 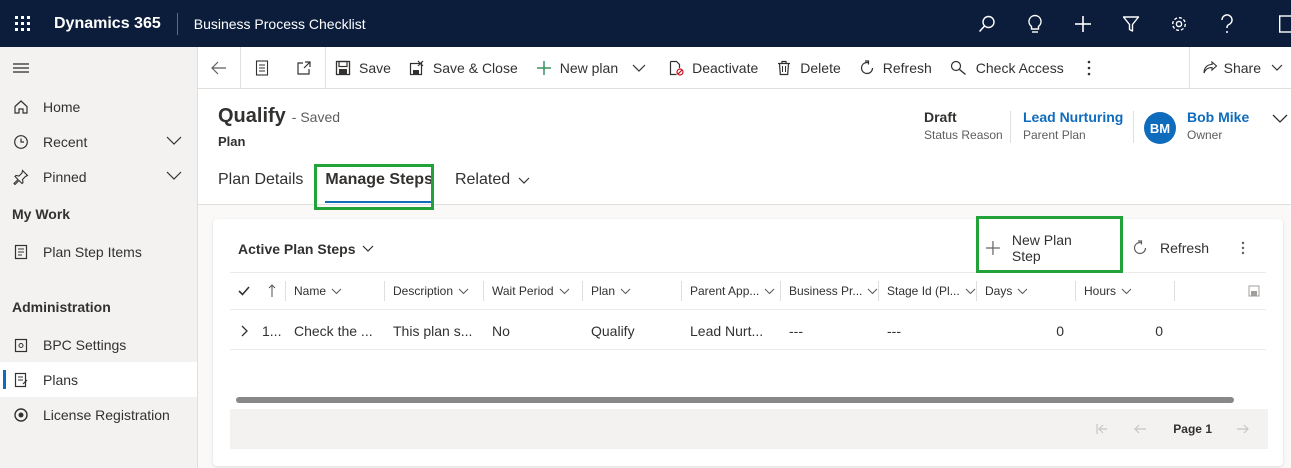 I want to click on share-icon, so click(x=1210, y=67).